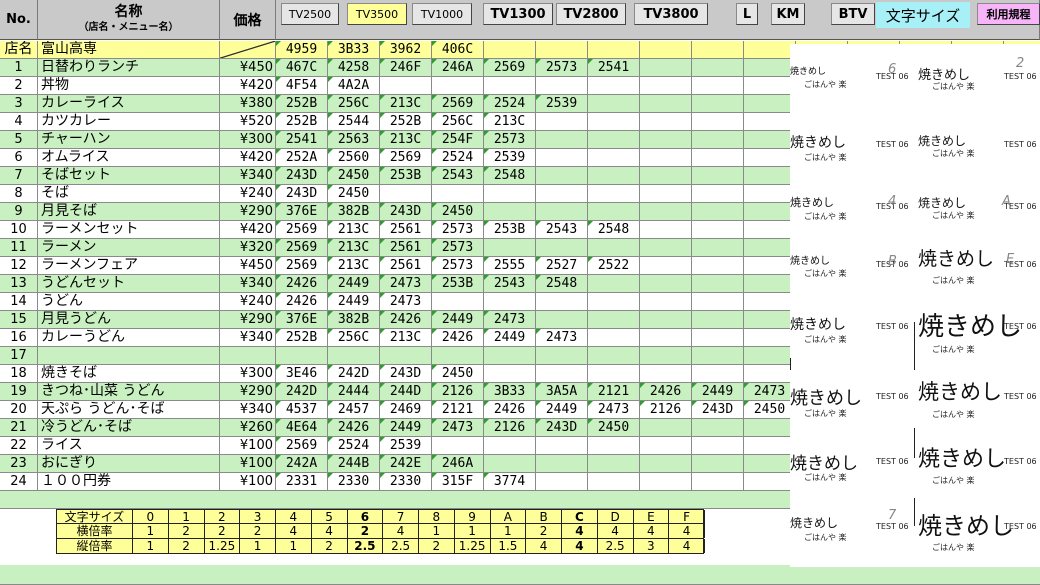 The width and height of the screenshot is (1040, 585). I want to click on menu-name: そばセット, so click(129, 175).